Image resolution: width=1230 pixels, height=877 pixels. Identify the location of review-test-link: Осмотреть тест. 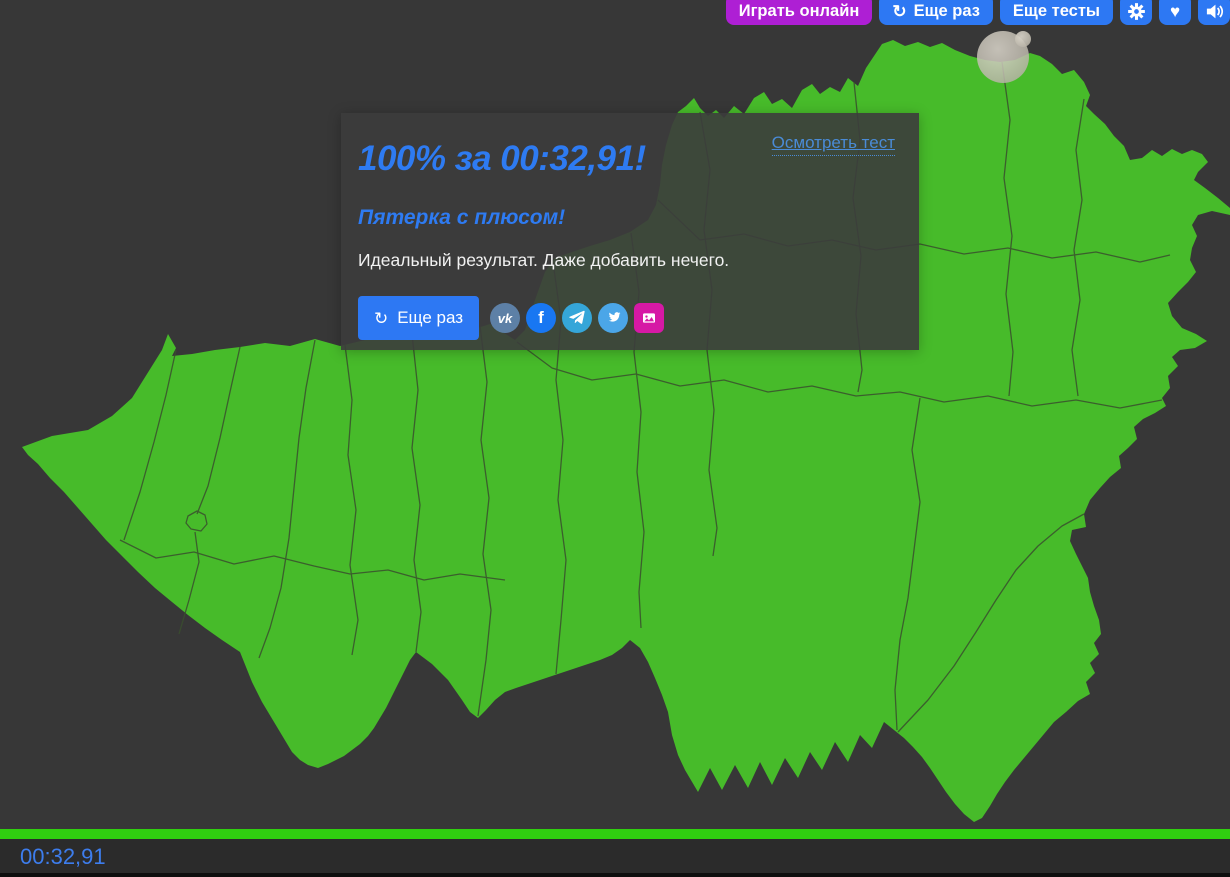
(833, 144).